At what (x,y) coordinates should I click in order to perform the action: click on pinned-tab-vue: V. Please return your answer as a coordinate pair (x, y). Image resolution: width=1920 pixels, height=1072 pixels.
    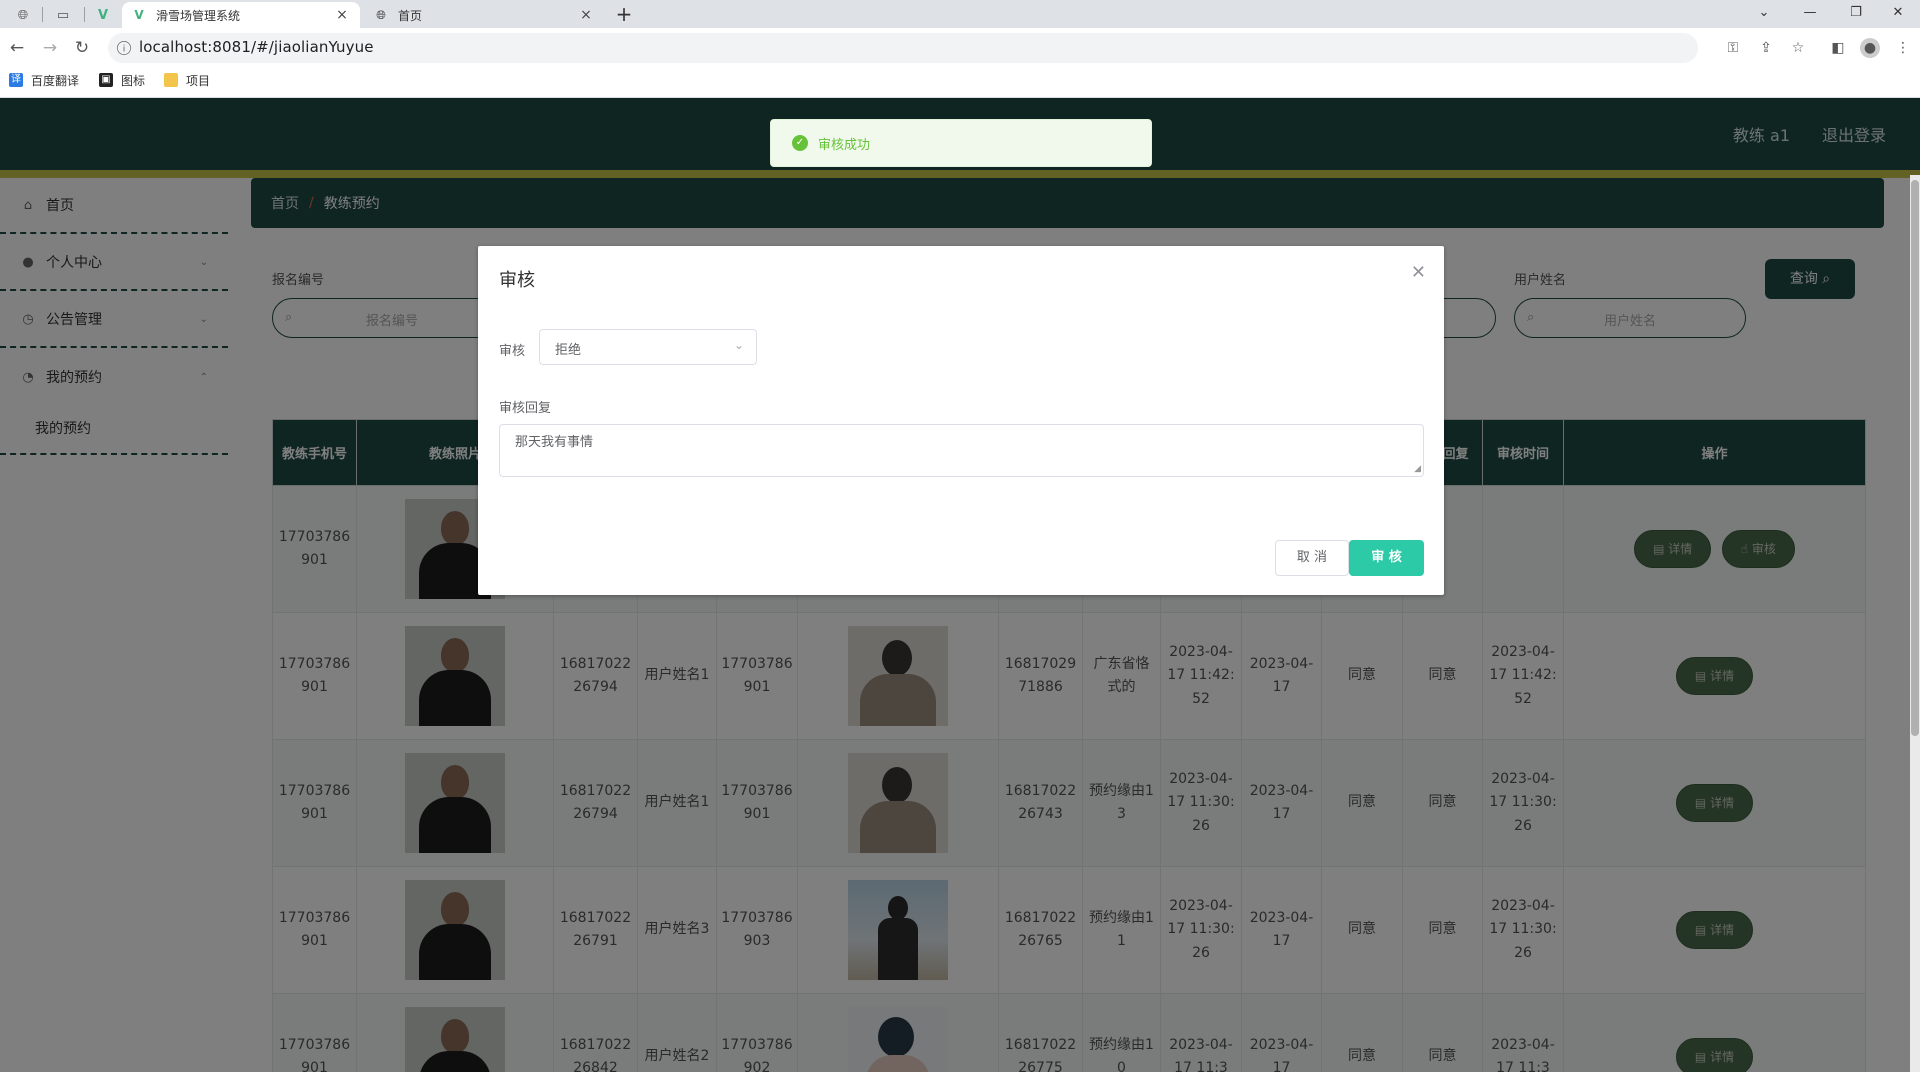
    Looking at the image, I should click on (103, 15).